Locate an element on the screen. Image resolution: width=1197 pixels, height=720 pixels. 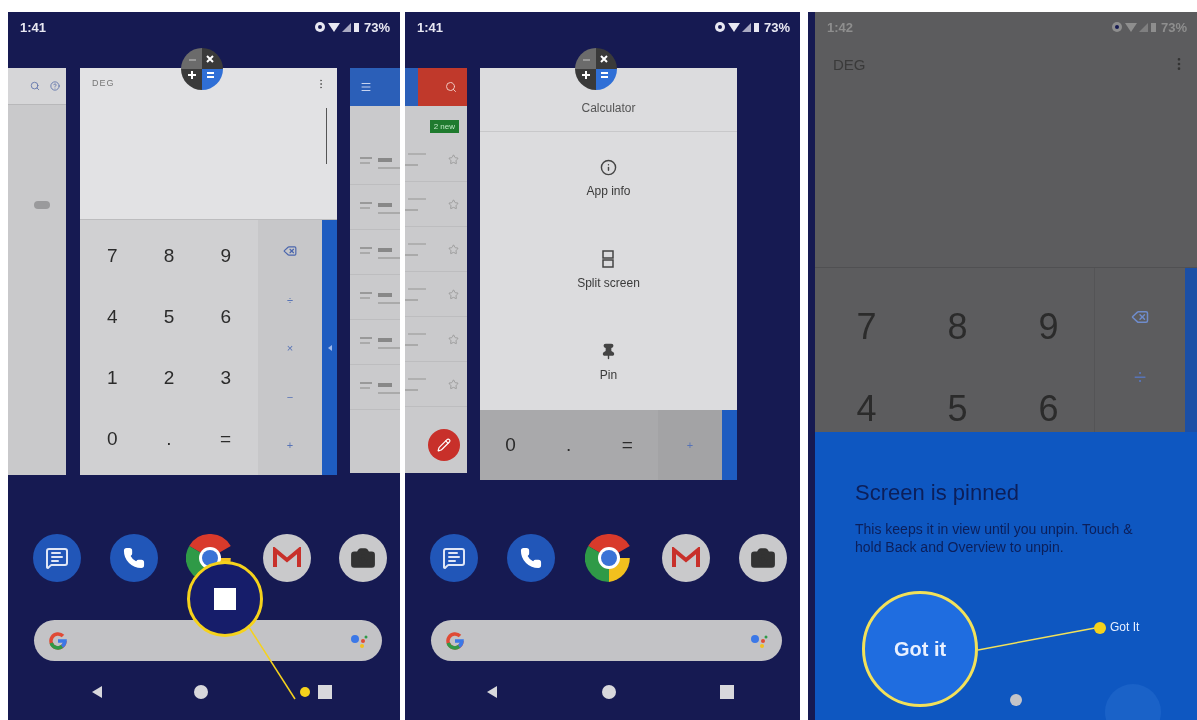
mail-app-card: 2 new is located at coordinates (436, 270).